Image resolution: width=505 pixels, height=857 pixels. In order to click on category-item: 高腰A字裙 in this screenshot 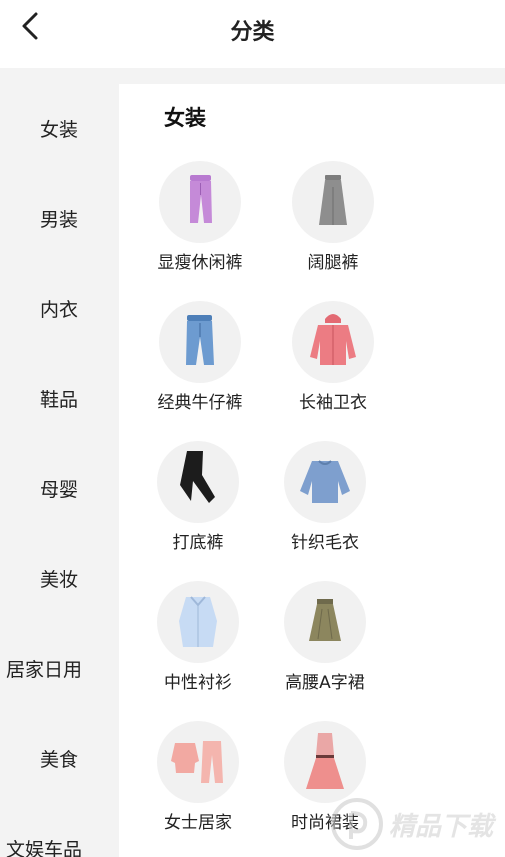, I will do `click(325, 643)`.